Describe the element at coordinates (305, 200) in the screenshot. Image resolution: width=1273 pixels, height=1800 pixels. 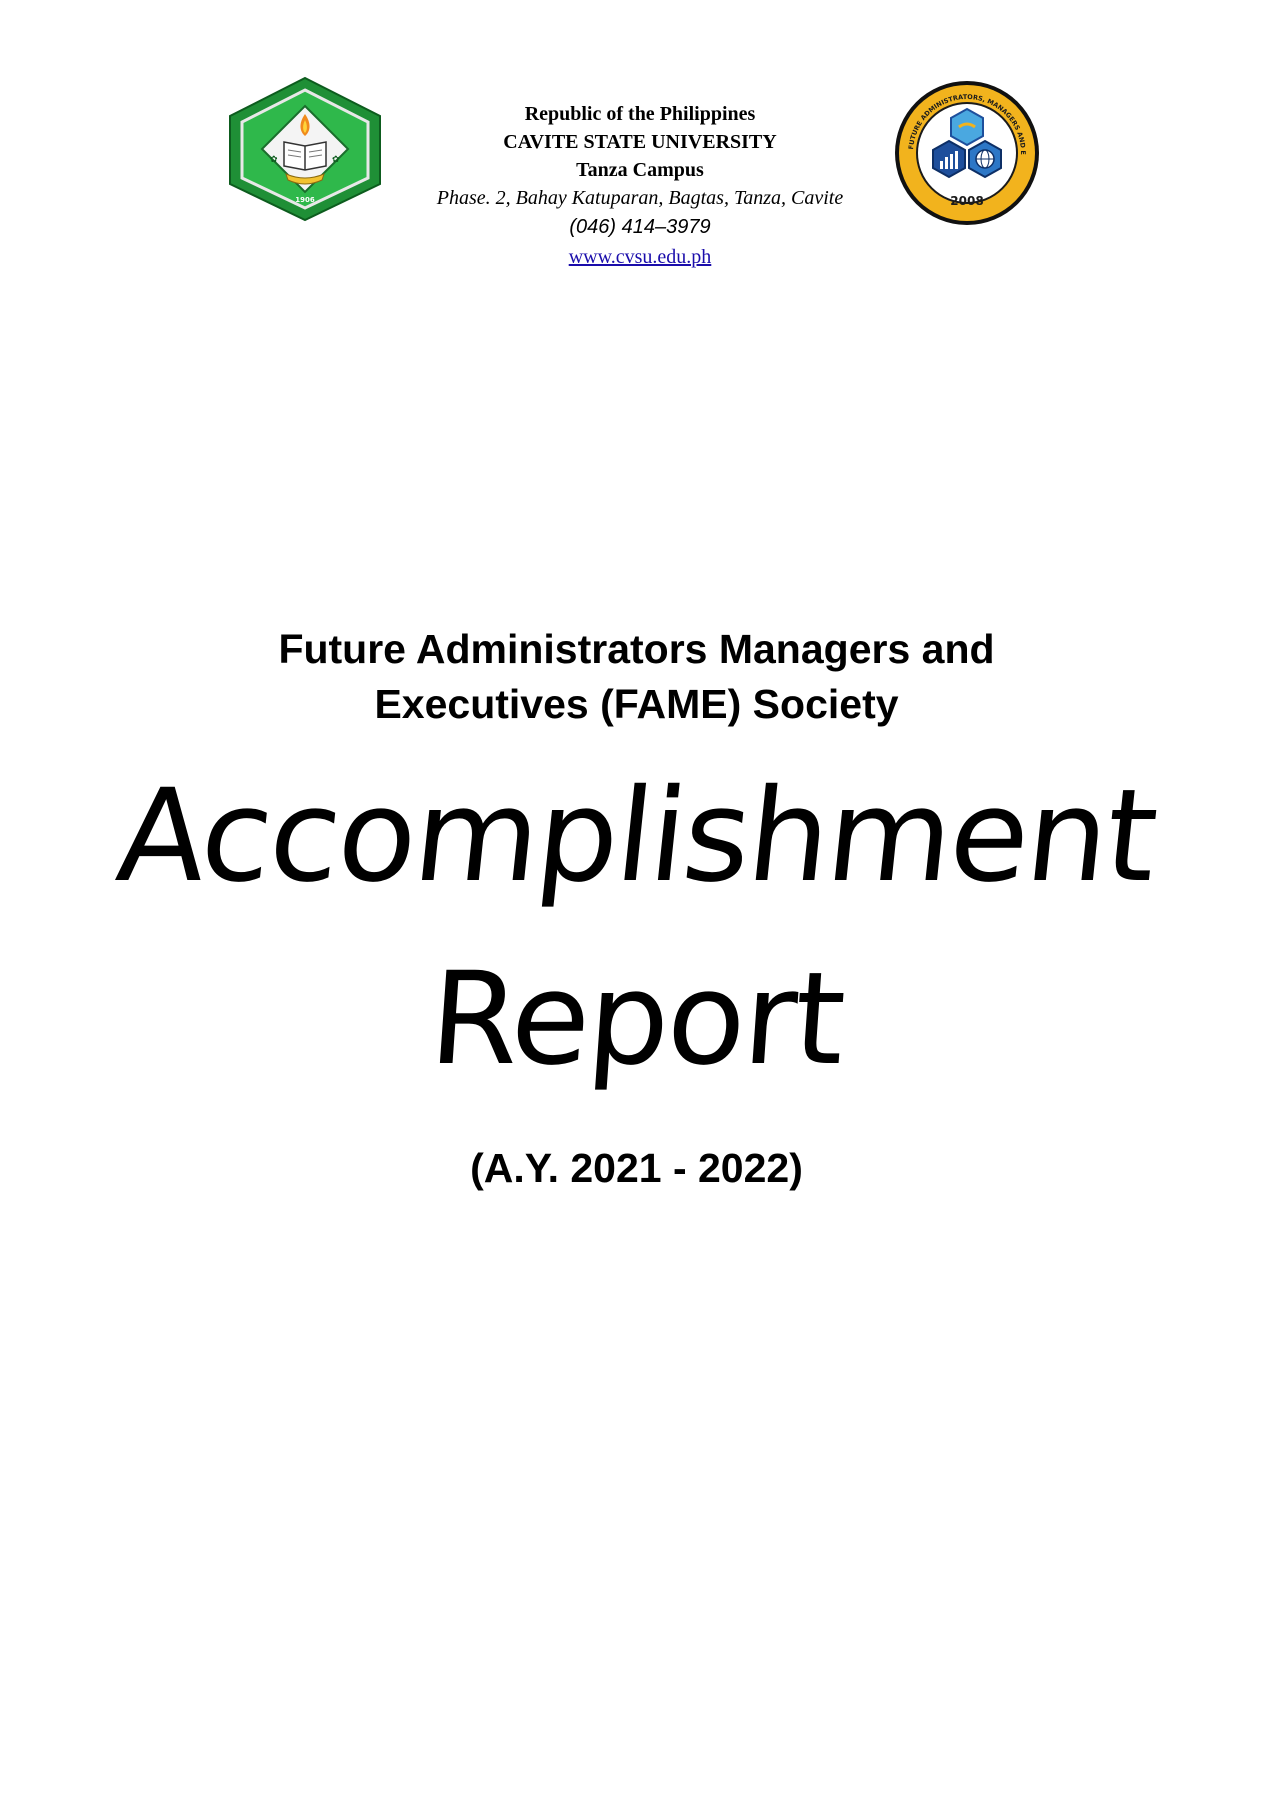
I see `svg-text: 1906` at that location.